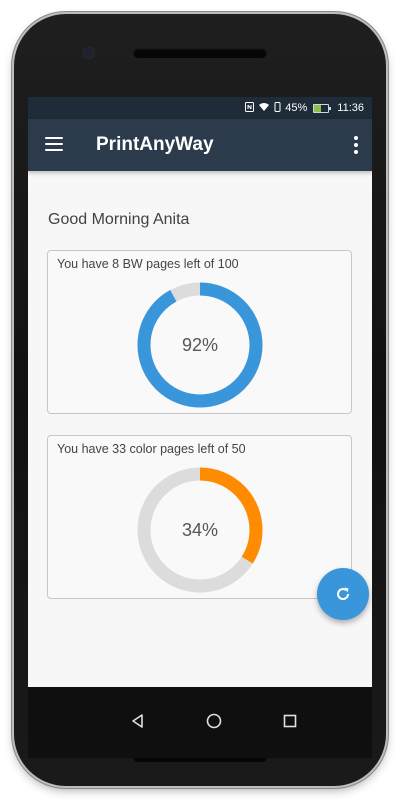 This screenshot has width=400, height=800. What do you see at coordinates (200, 53) in the screenshot?
I see `top-speaker` at bounding box center [200, 53].